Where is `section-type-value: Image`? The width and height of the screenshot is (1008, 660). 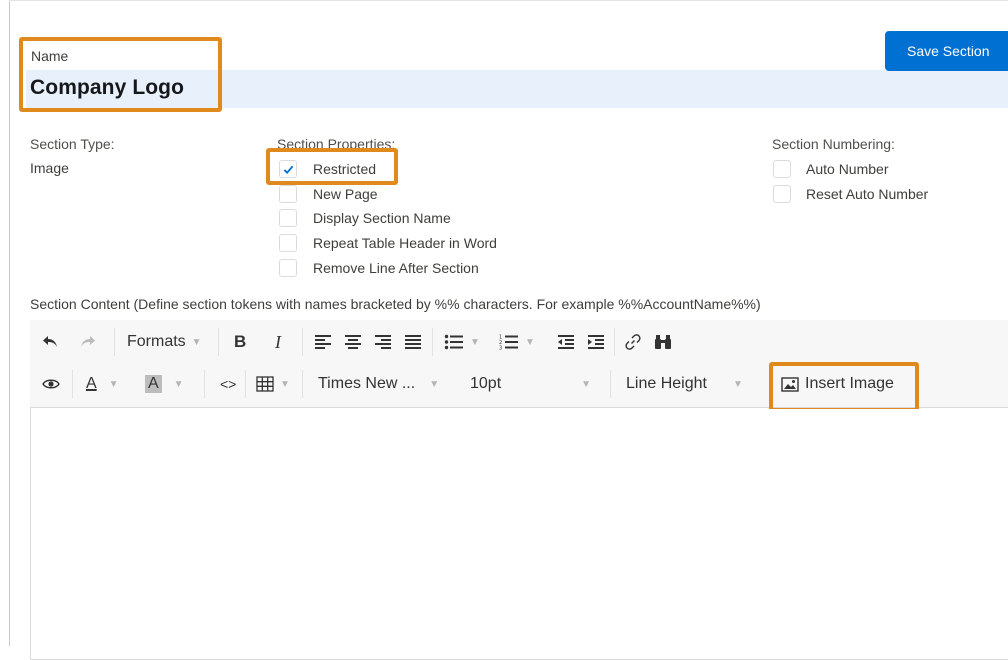
section-type-value: Image is located at coordinates (49, 168).